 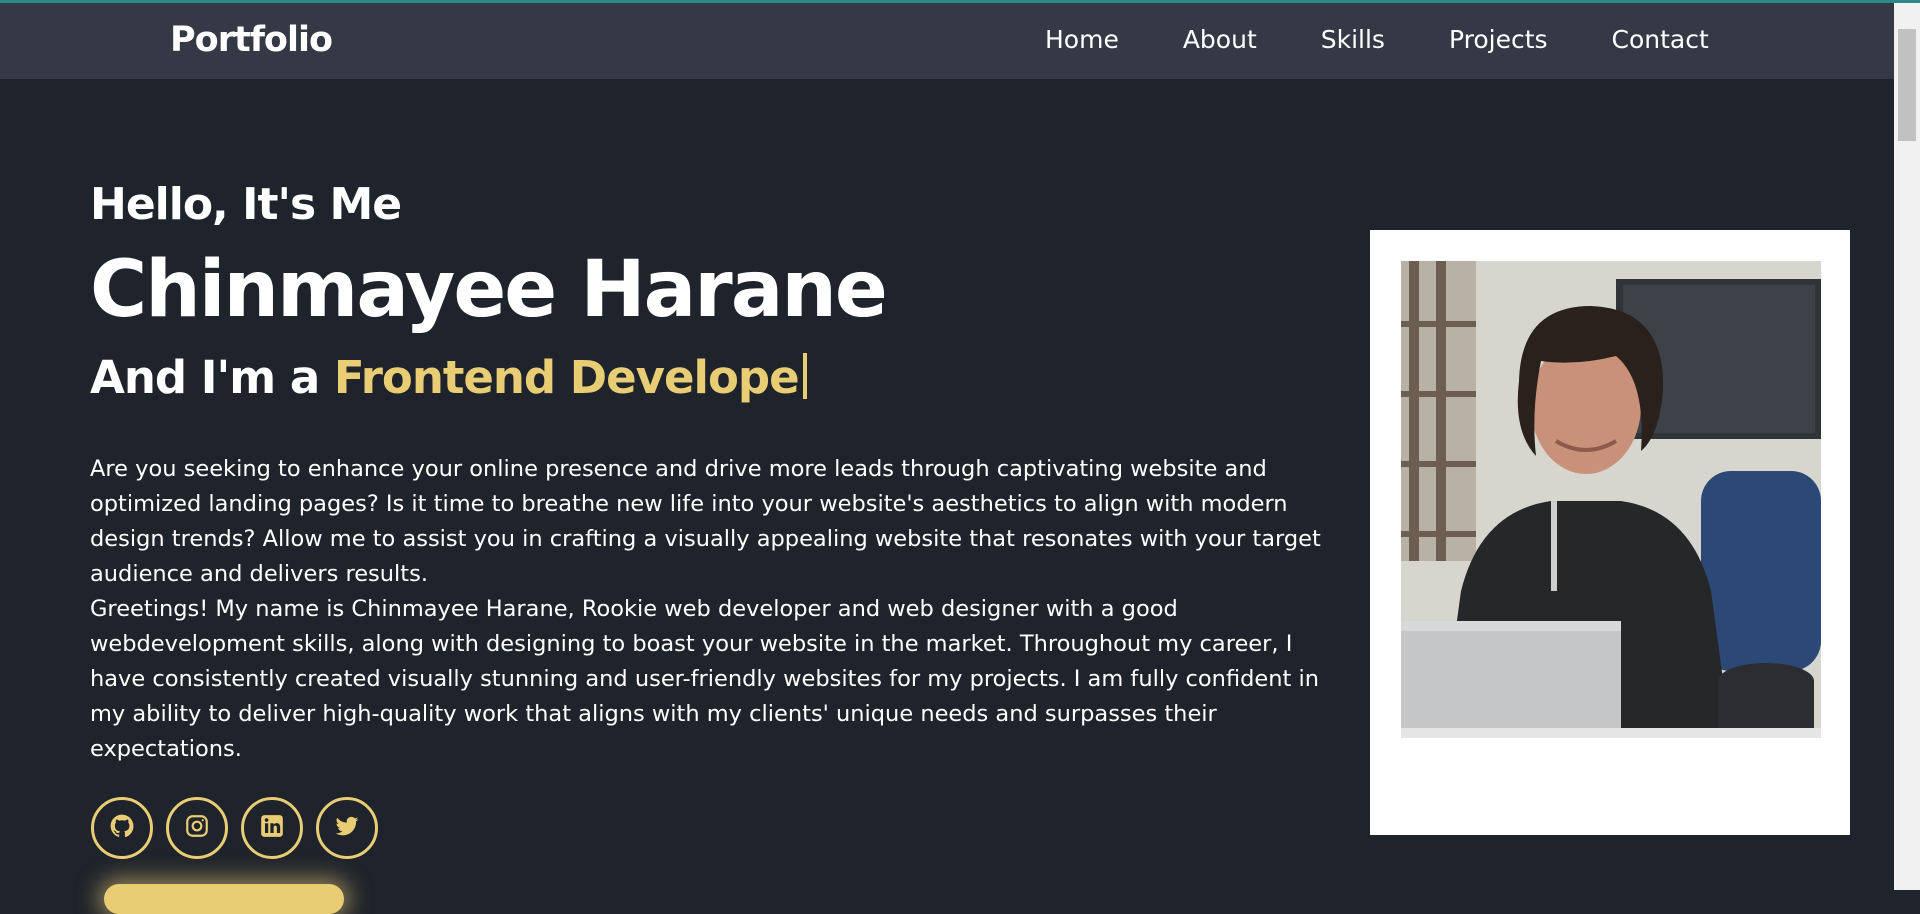 I want to click on hero-role: And I'm a Frontend Develope, so click(x=715, y=378).